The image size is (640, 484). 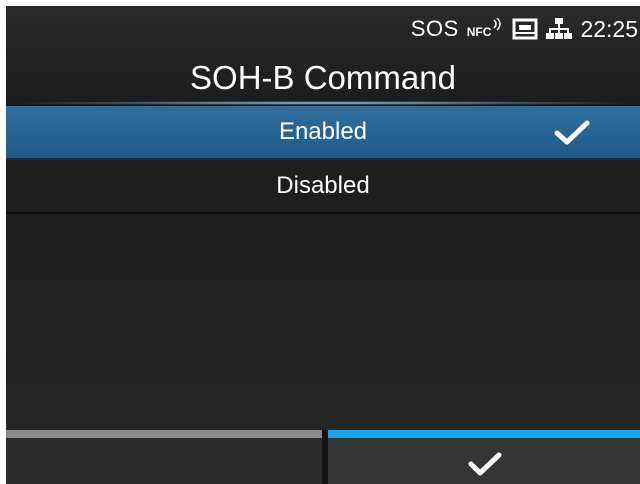 I want to click on title-underline, so click(x=323, y=103).